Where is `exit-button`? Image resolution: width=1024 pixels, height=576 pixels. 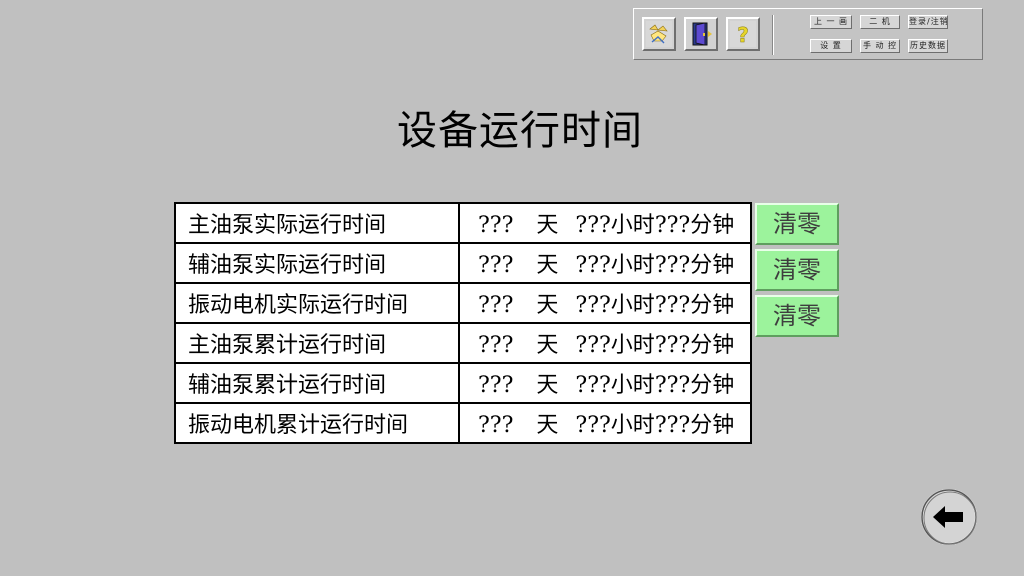
exit-button is located at coordinates (701, 34).